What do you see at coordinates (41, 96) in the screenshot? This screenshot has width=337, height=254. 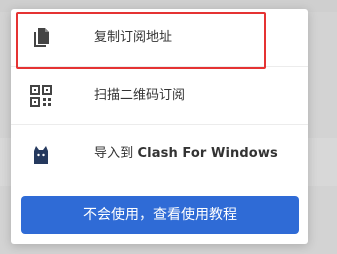 I see `qr-code-icon` at bounding box center [41, 96].